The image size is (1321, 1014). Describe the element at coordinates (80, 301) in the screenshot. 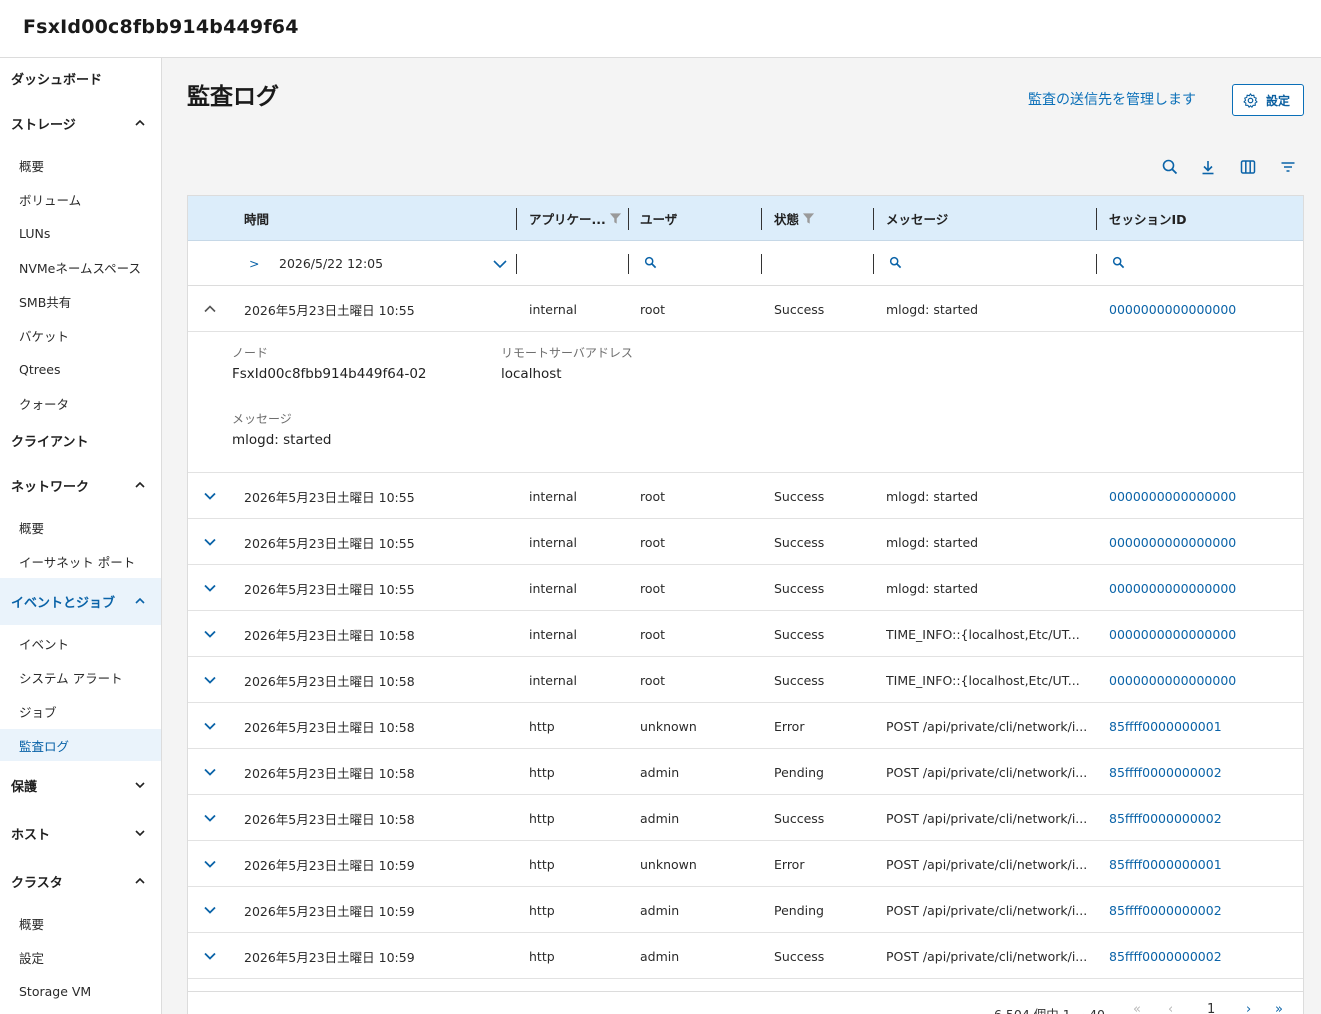

I see `sidebar-item-smb-shares: SMB共有` at that location.